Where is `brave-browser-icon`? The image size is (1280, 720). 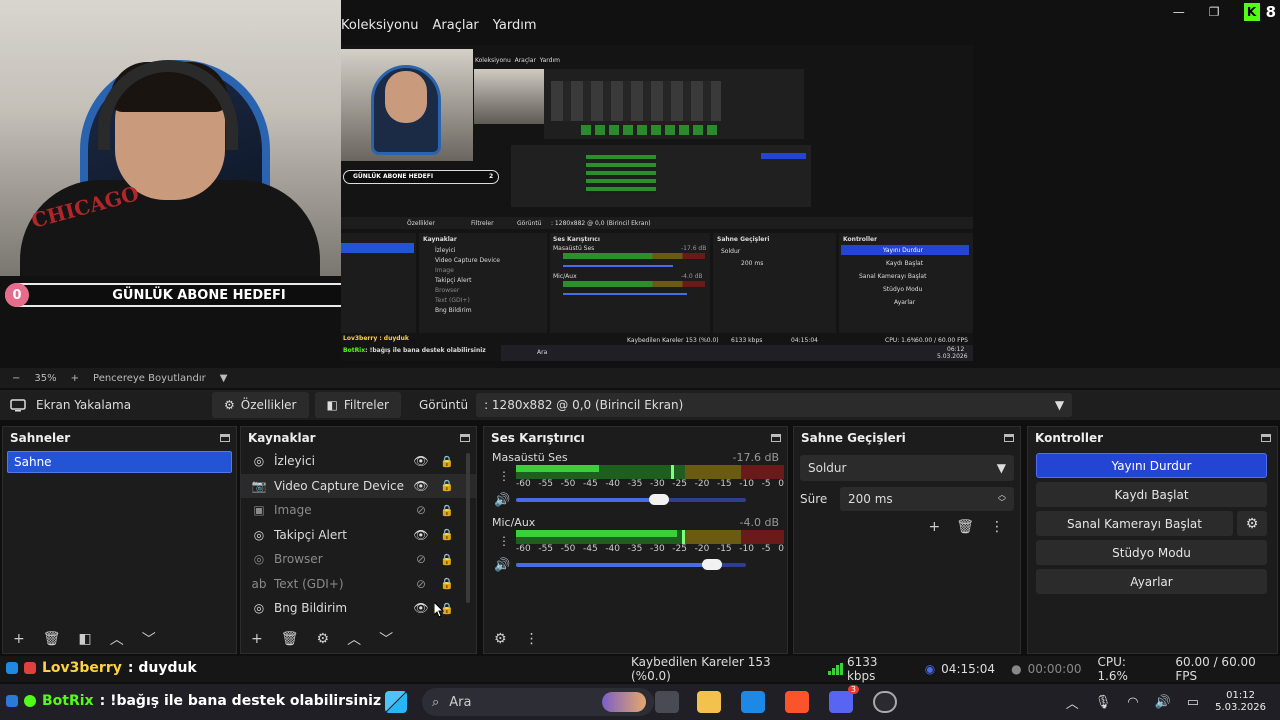 brave-browser-icon is located at coordinates (797, 702).